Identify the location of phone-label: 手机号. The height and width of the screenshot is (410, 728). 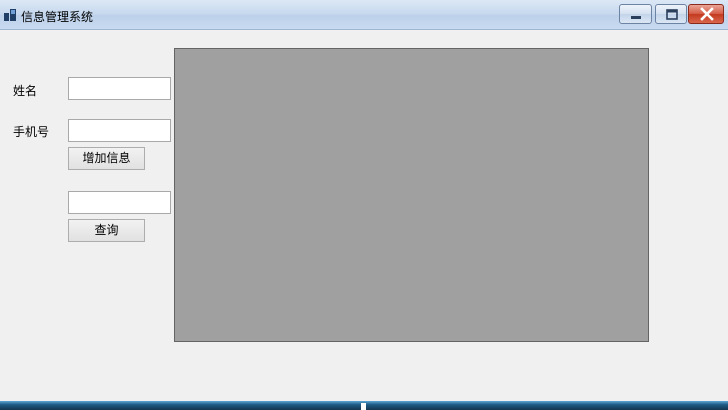
(31, 132).